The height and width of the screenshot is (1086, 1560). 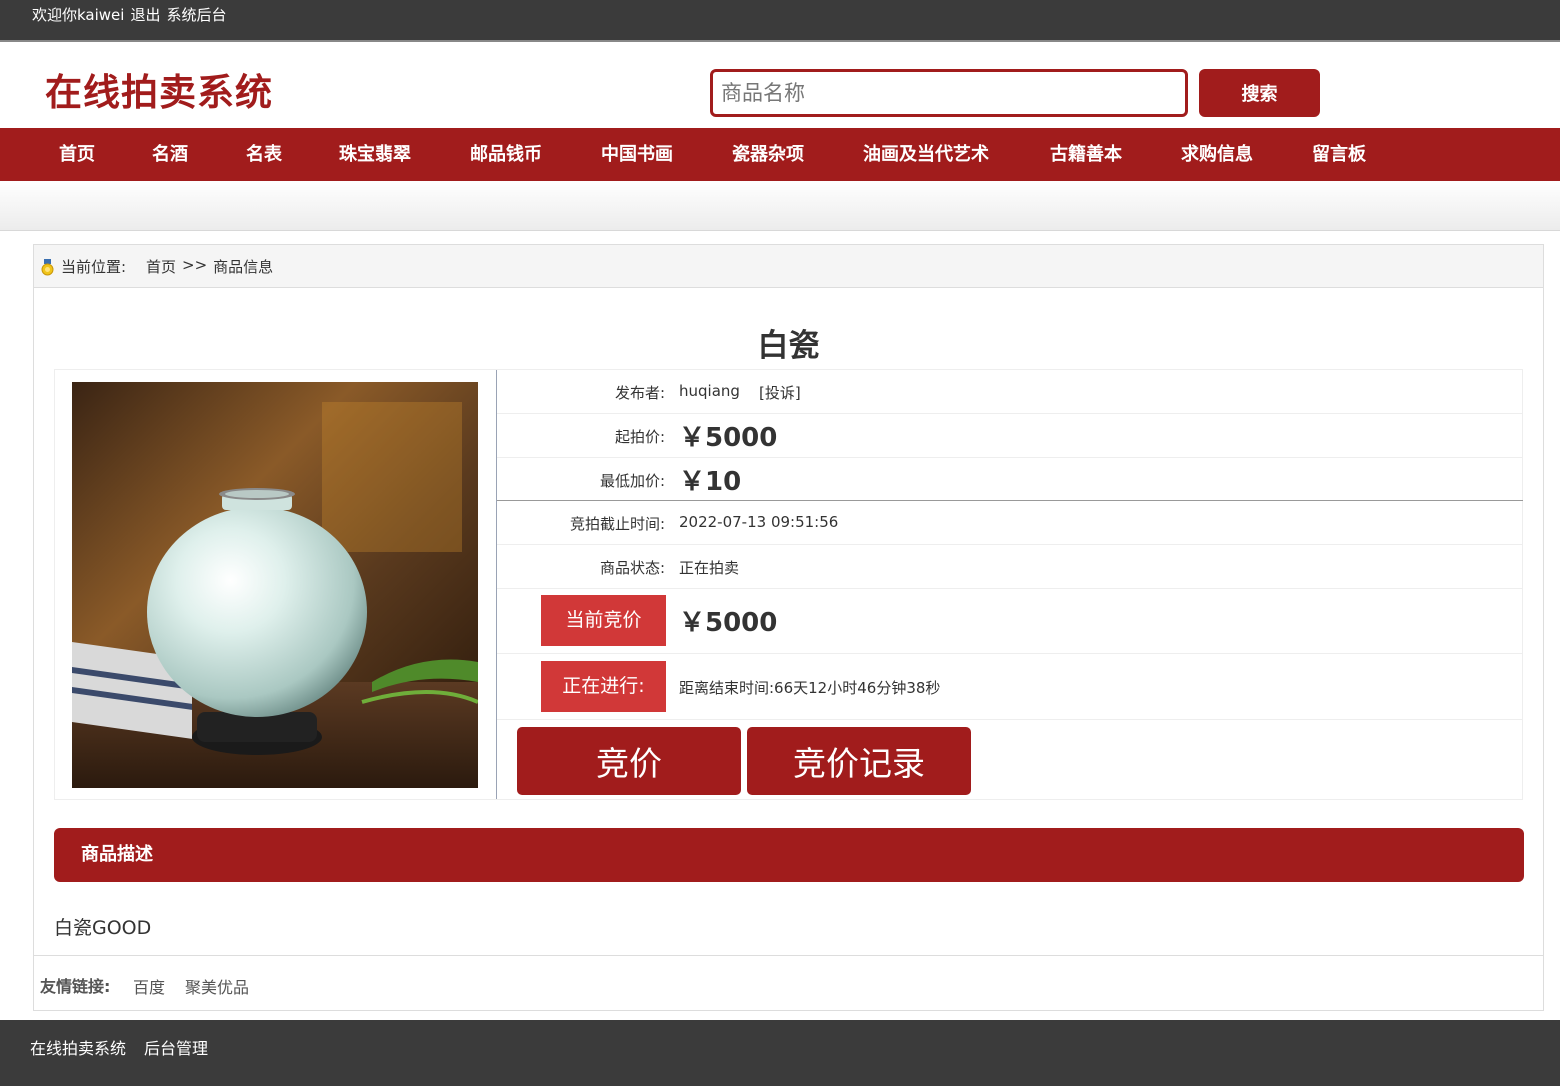 I want to click on medal-icon, so click(x=47, y=267).